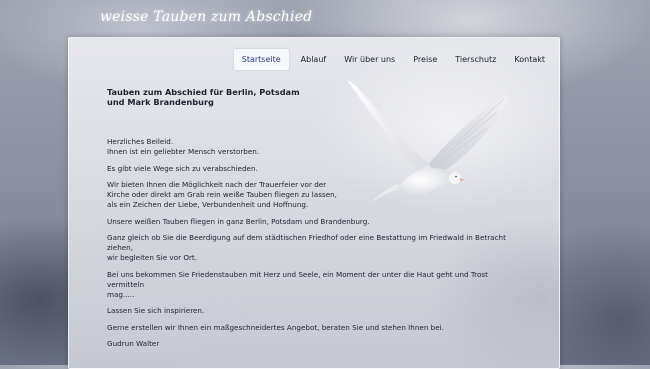 The width and height of the screenshot is (650, 369). Describe the element at coordinates (156, 310) in the screenshot. I see `paragraph-line: Lassen Sie sich inspirieren.` at that location.